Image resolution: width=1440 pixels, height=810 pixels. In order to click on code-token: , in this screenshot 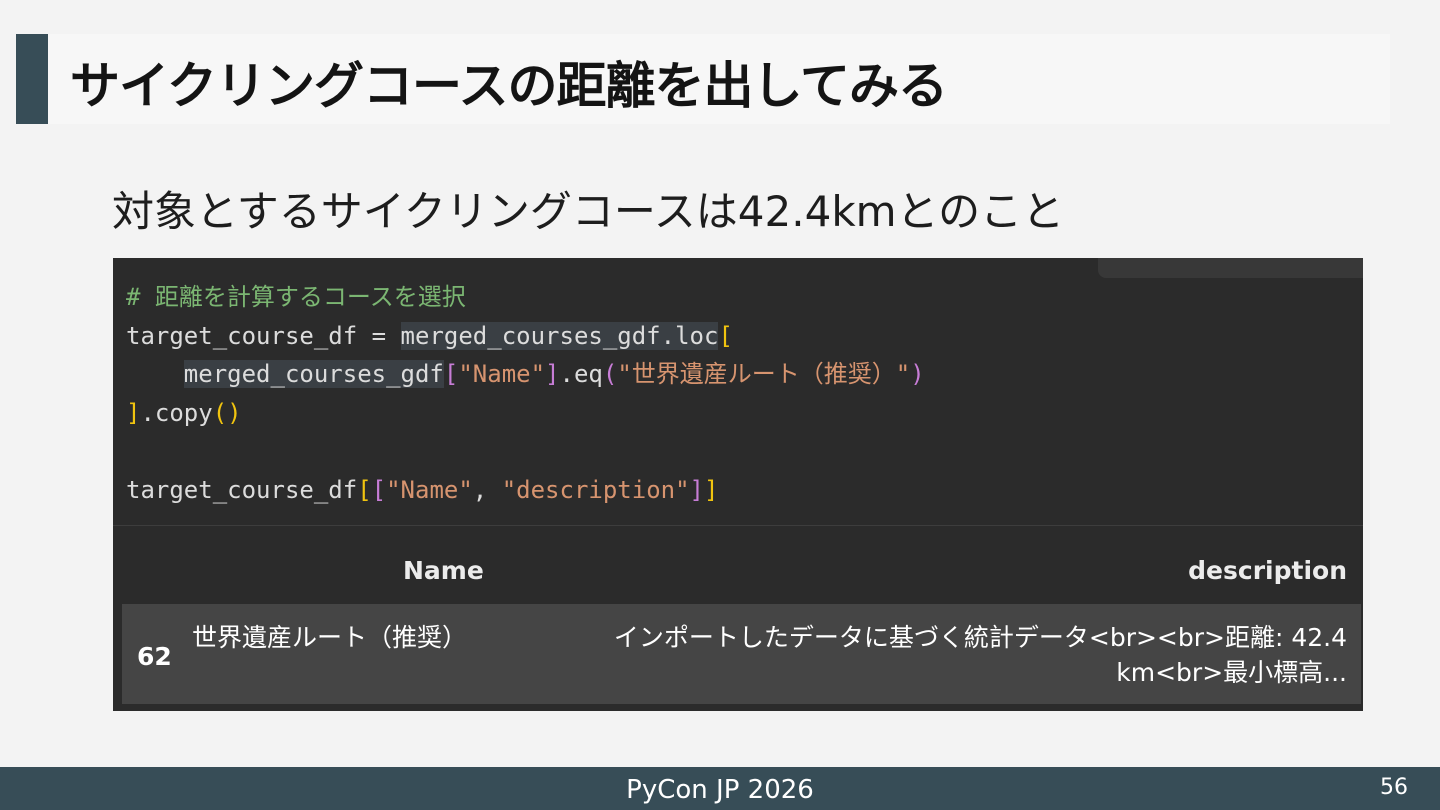, I will do `click(487, 489)`.